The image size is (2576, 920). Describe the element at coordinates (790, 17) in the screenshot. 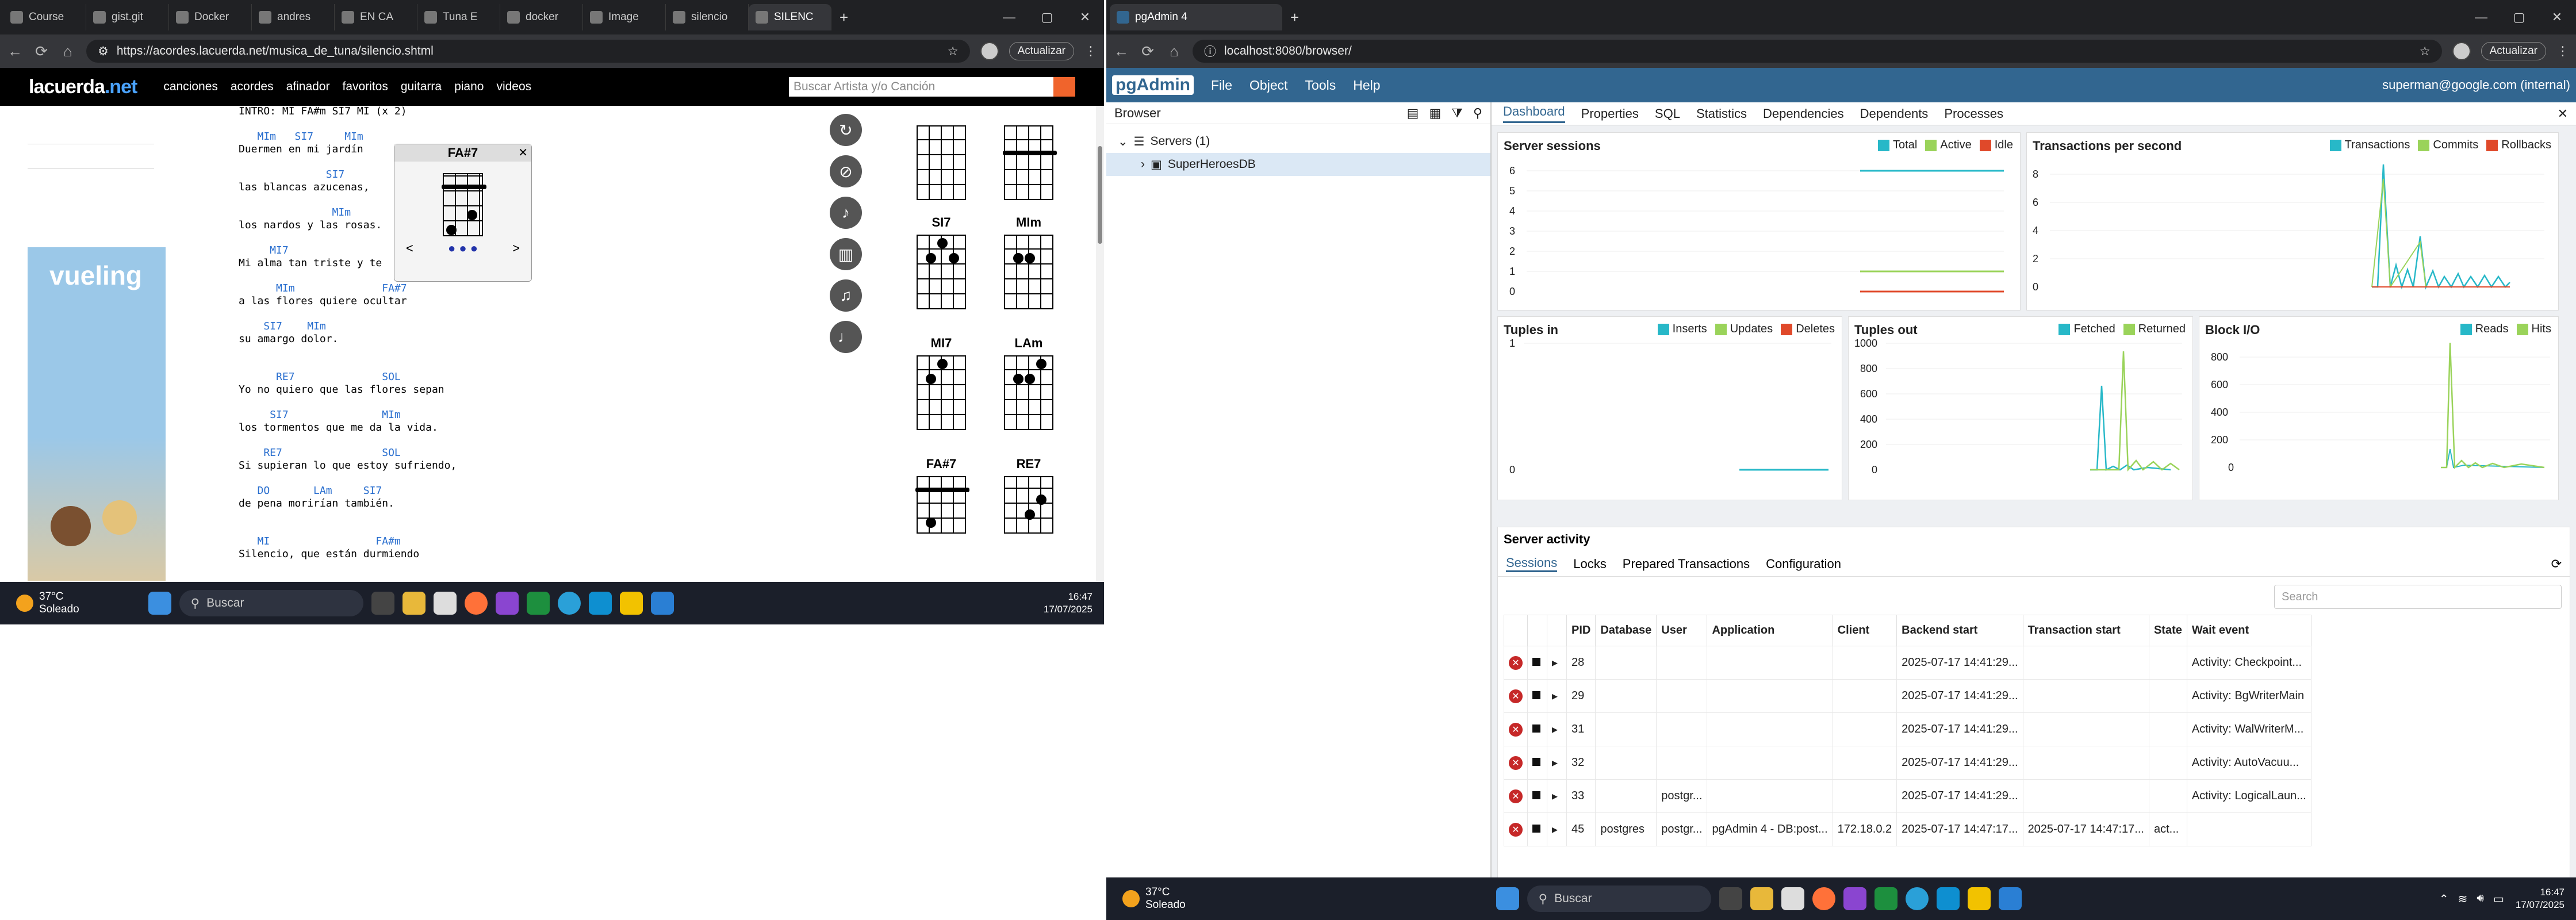

I see `browser-tab: SILENC` at that location.